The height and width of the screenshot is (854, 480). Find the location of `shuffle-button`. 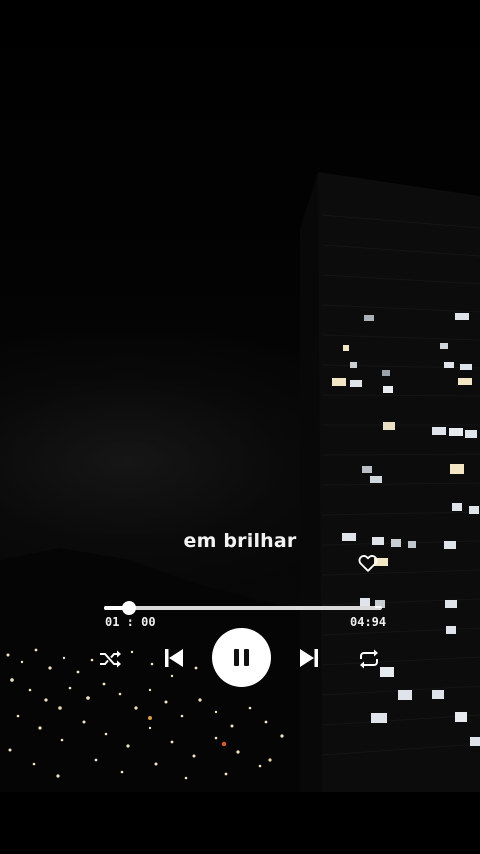

shuffle-button is located at coordinates (110, 659).